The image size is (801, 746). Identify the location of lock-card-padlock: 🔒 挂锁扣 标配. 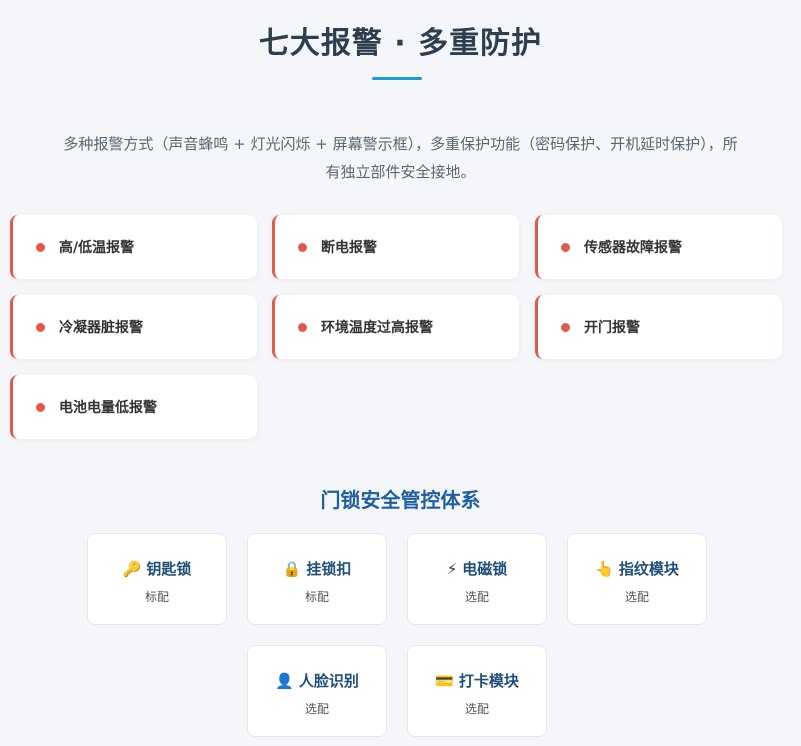
(317, 579).